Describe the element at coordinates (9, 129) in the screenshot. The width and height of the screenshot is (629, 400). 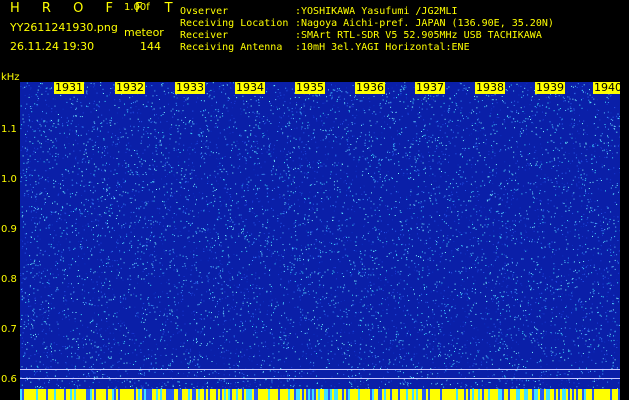
I see `y-tick-label: 1.1` at that location.